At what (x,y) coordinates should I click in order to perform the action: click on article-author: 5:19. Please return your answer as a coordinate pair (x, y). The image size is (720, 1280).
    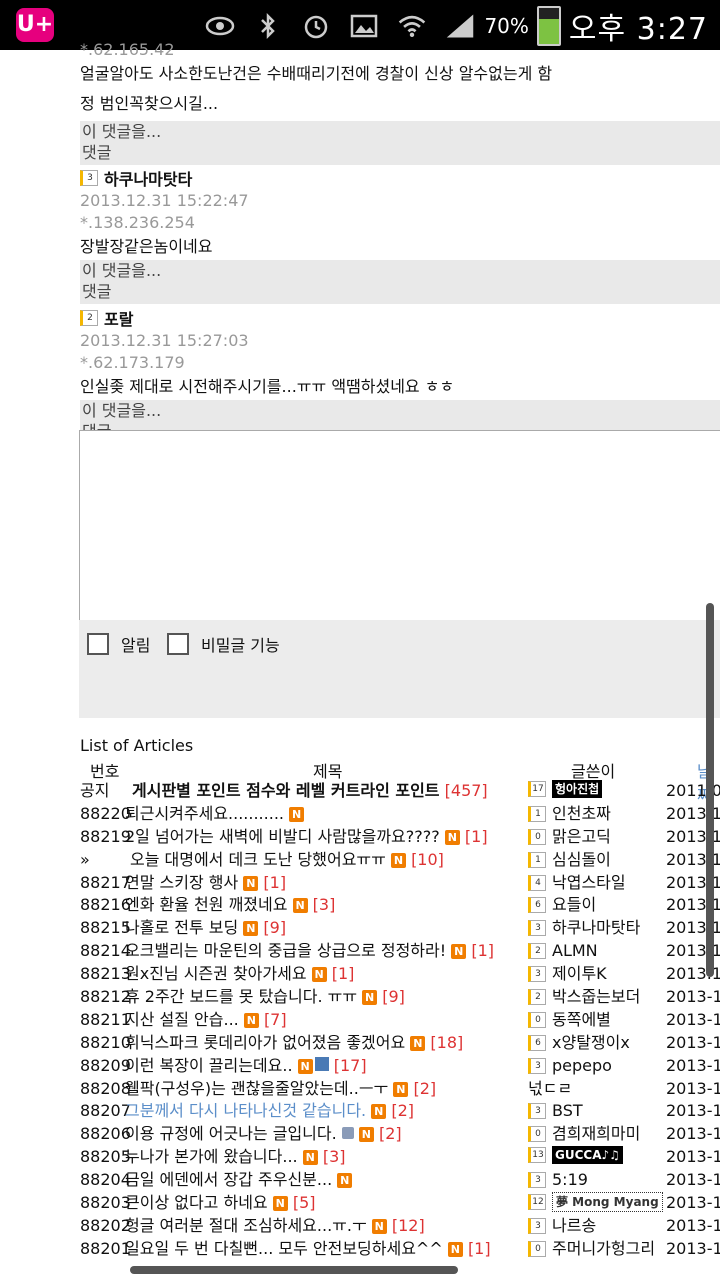
    Looking at the image, I should click on (570, 1180).